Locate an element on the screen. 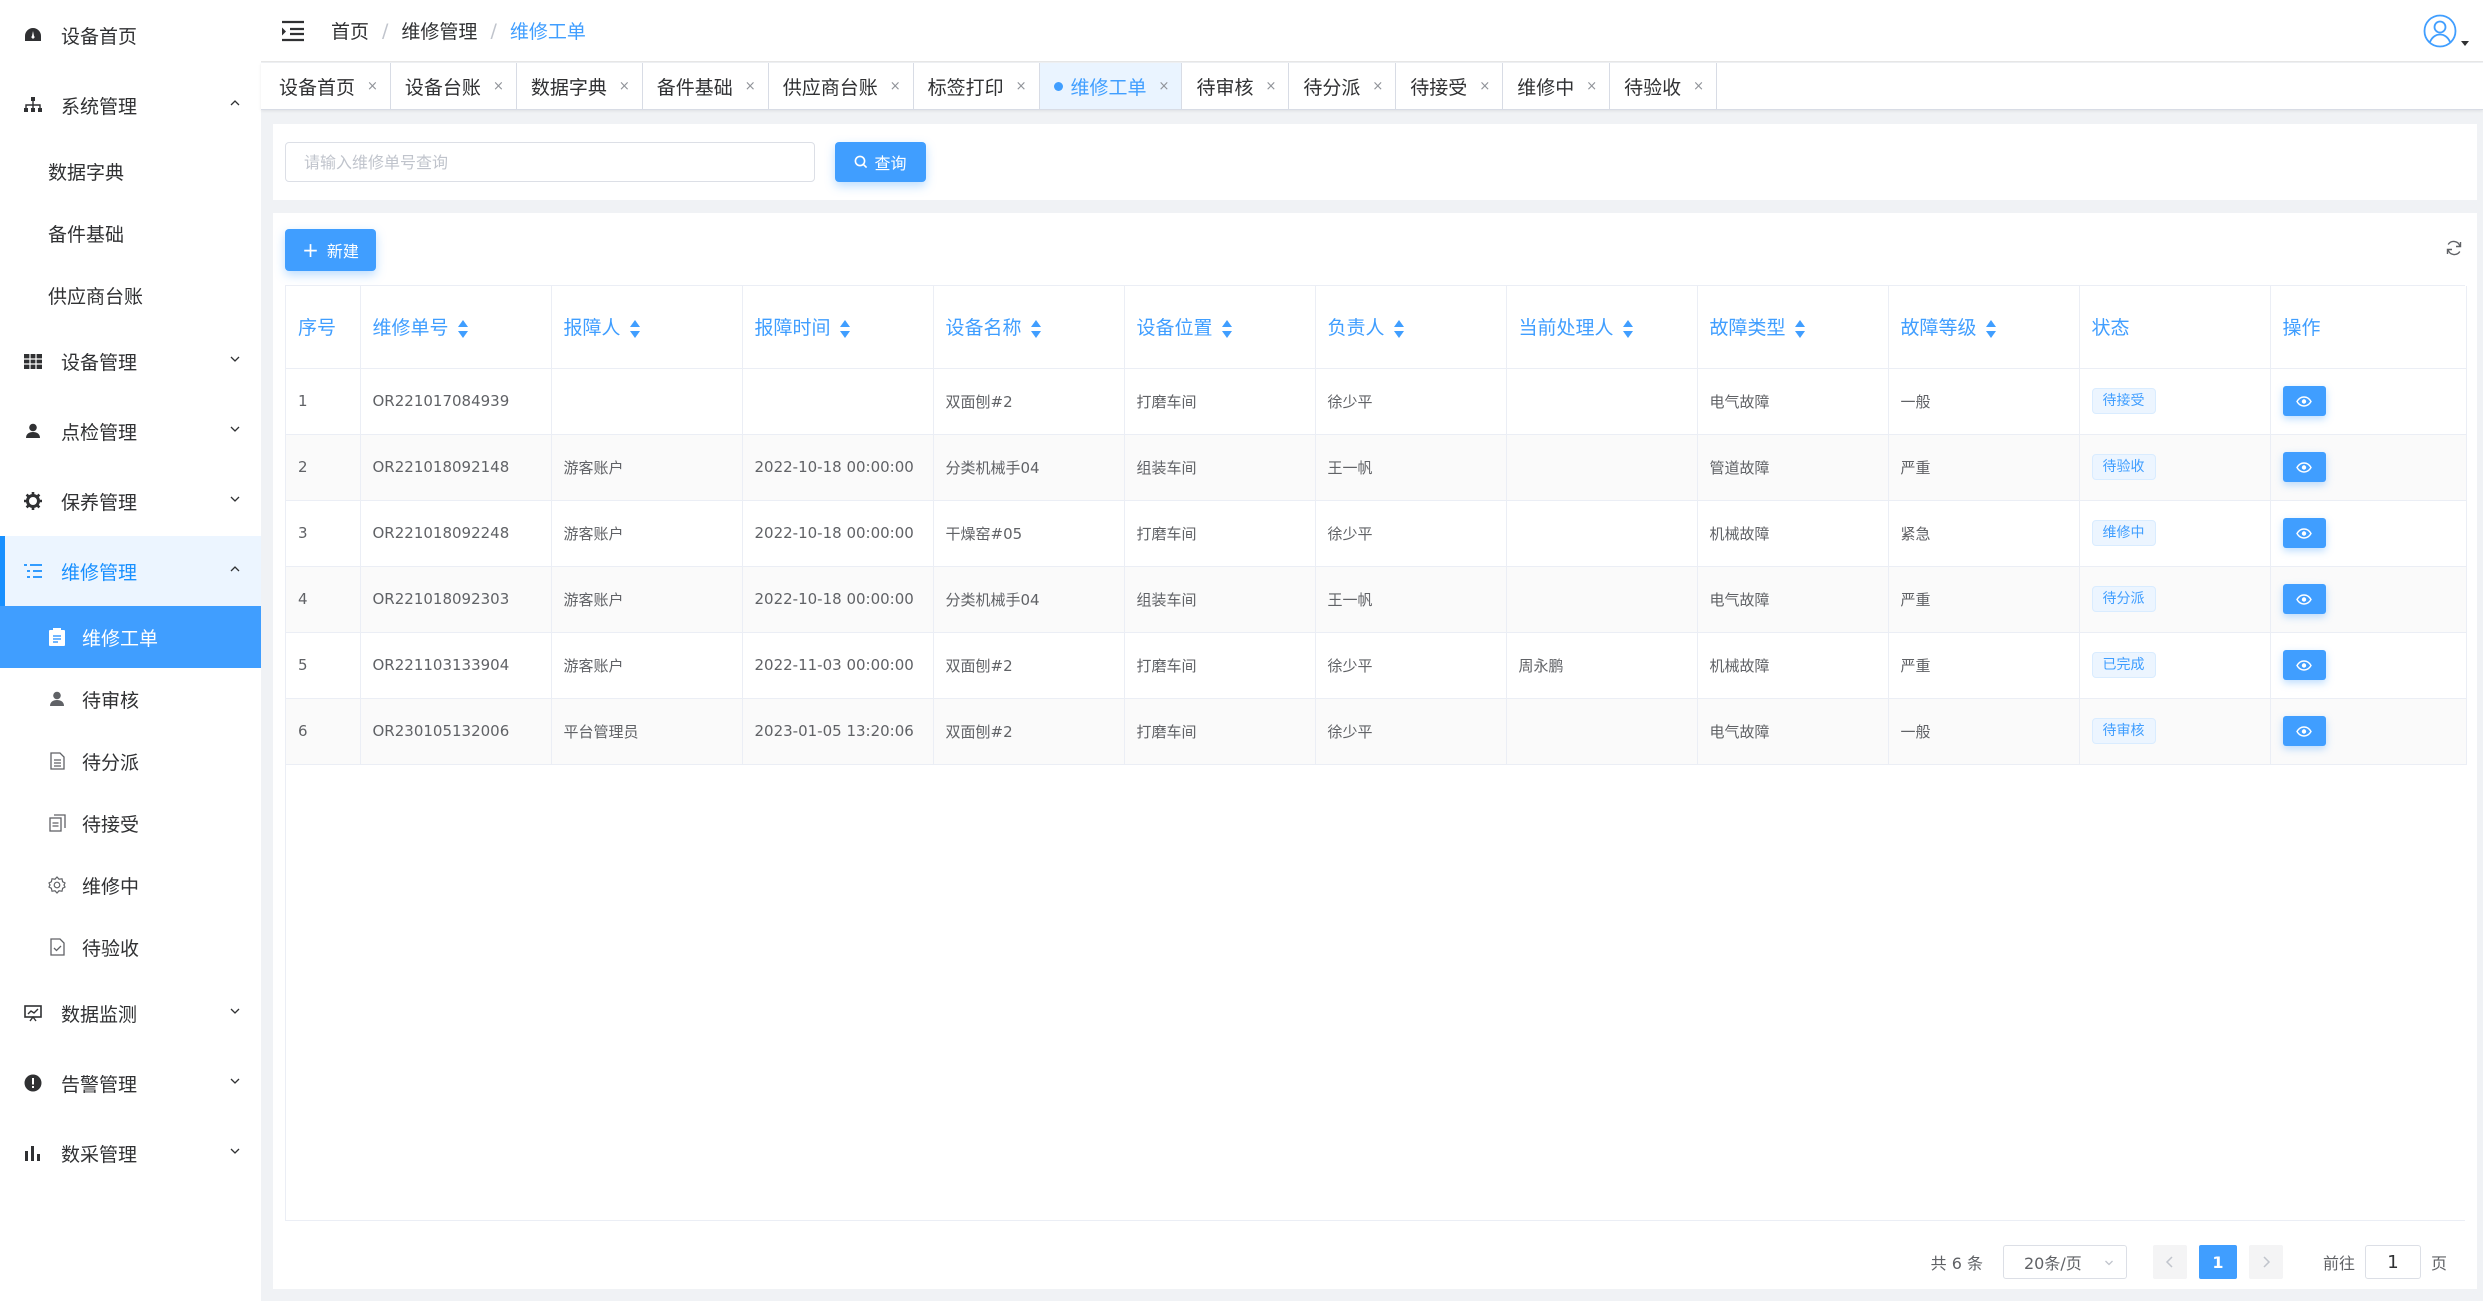 Image resolution: width=2483 pixels, height=1301 pixels. sidebar-item-alarm: 告警管理 is located at coordinates (130, 1083).